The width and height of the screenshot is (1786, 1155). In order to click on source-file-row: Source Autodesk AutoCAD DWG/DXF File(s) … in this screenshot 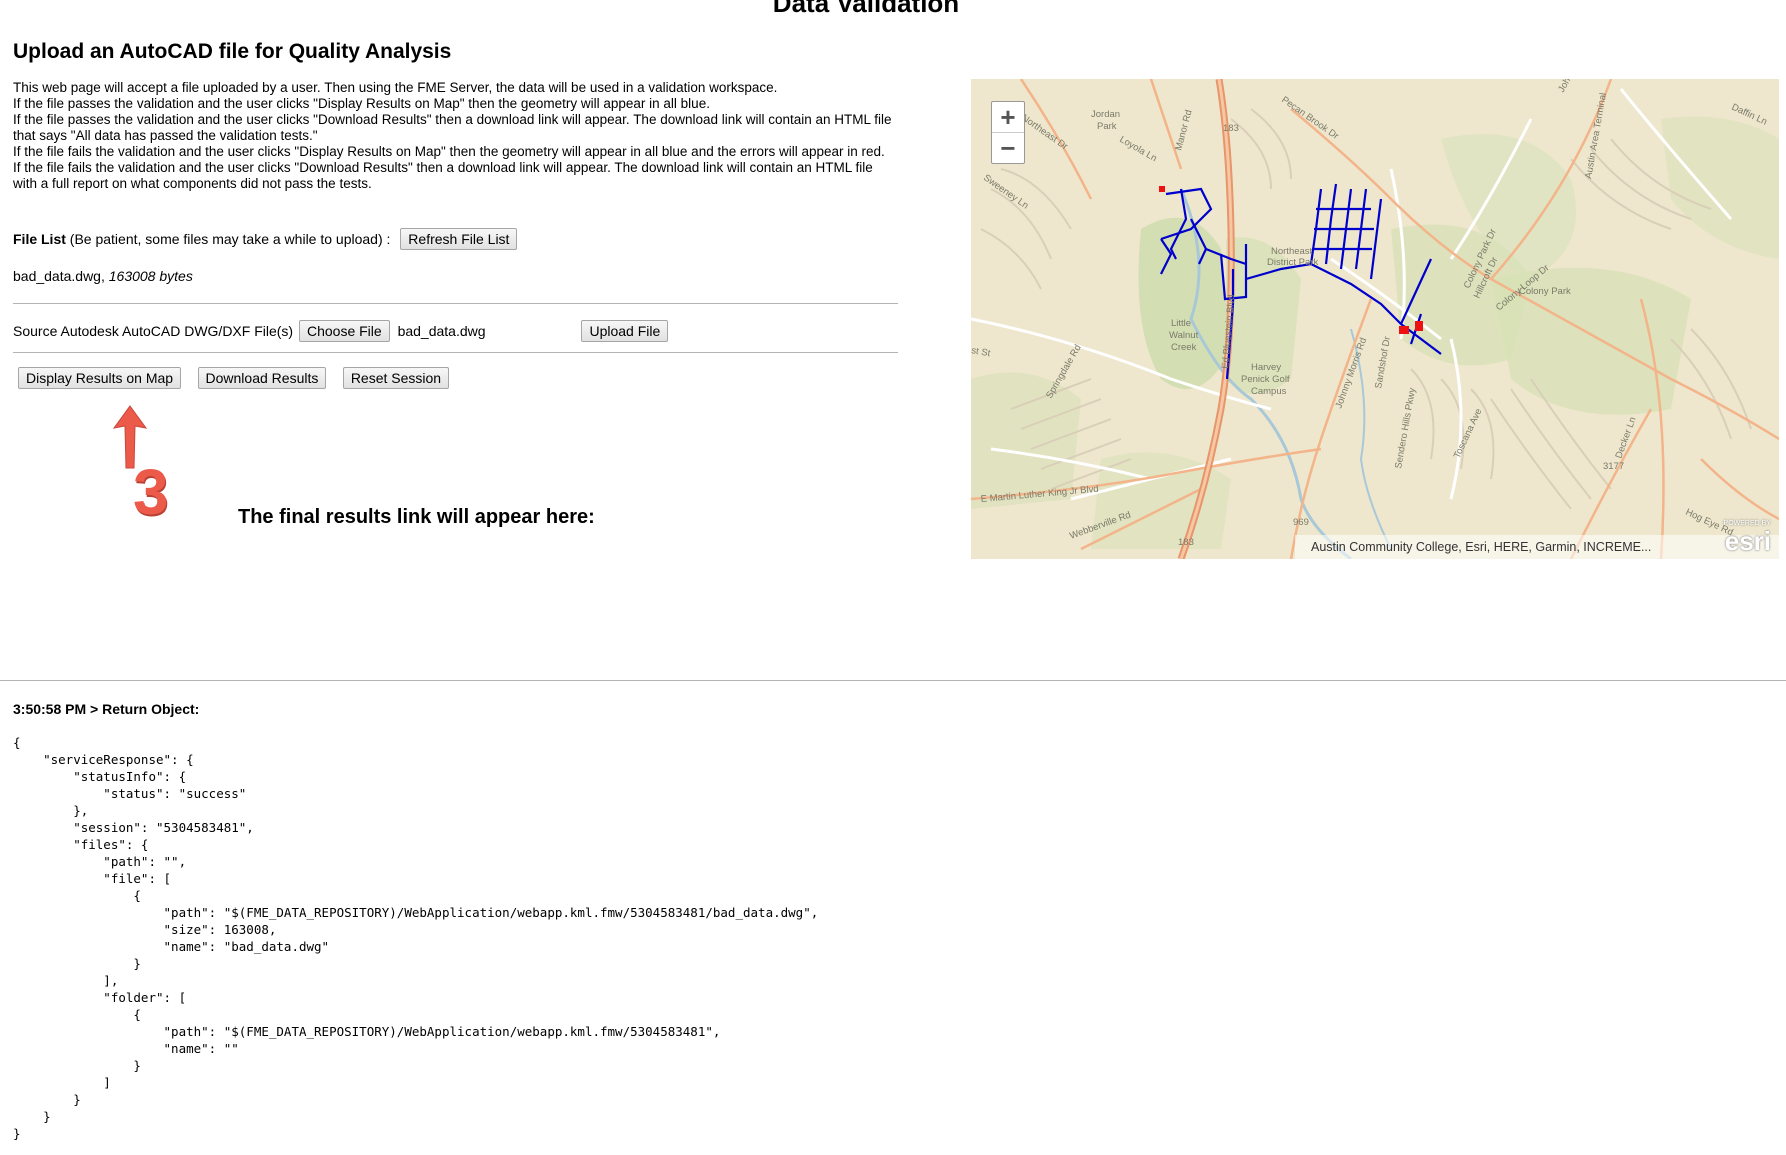, I will do `click(341, 331)`.